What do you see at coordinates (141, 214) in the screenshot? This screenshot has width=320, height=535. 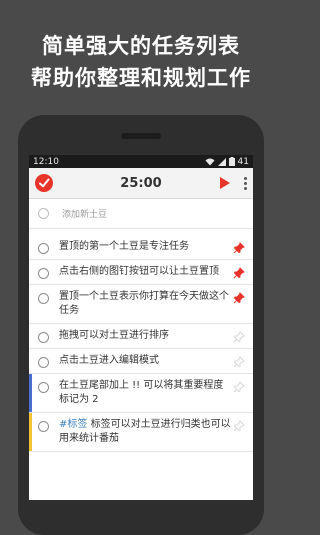 I see `add-task-row: 添加新土豆` at bounding box center [141, 214].